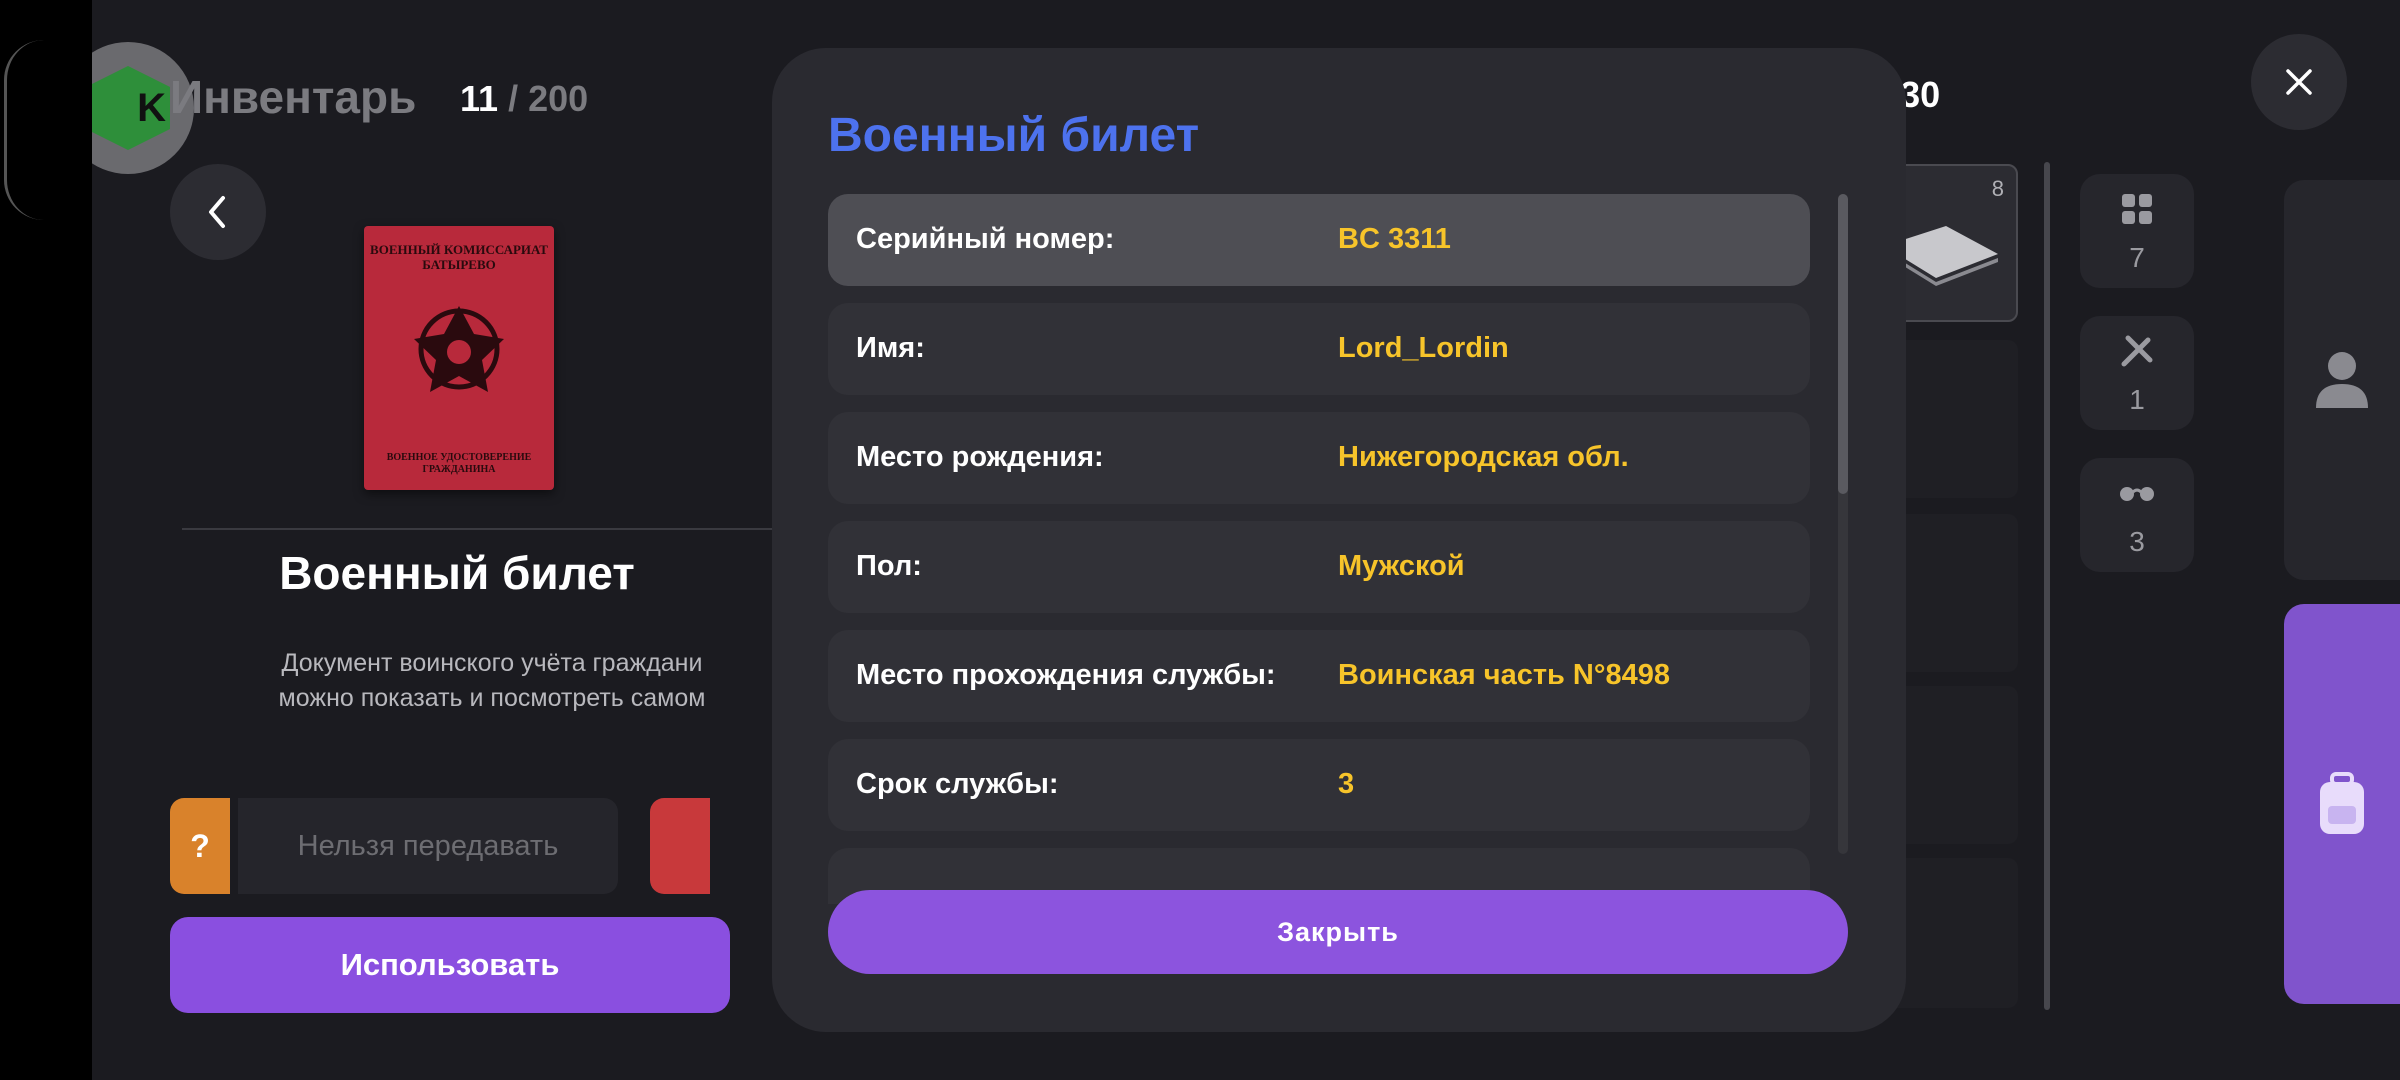  I want to click on transfer-disabled-label: Нельзя передавать, so click(428, 846).